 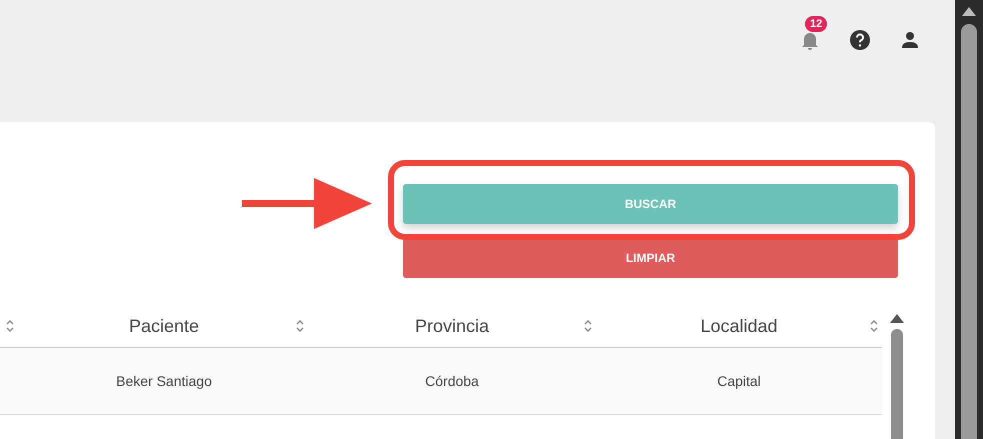 What do you see at coordinates (910, 40) in the screenshot?
I see `user-icon` at bounding box center [910, 40].